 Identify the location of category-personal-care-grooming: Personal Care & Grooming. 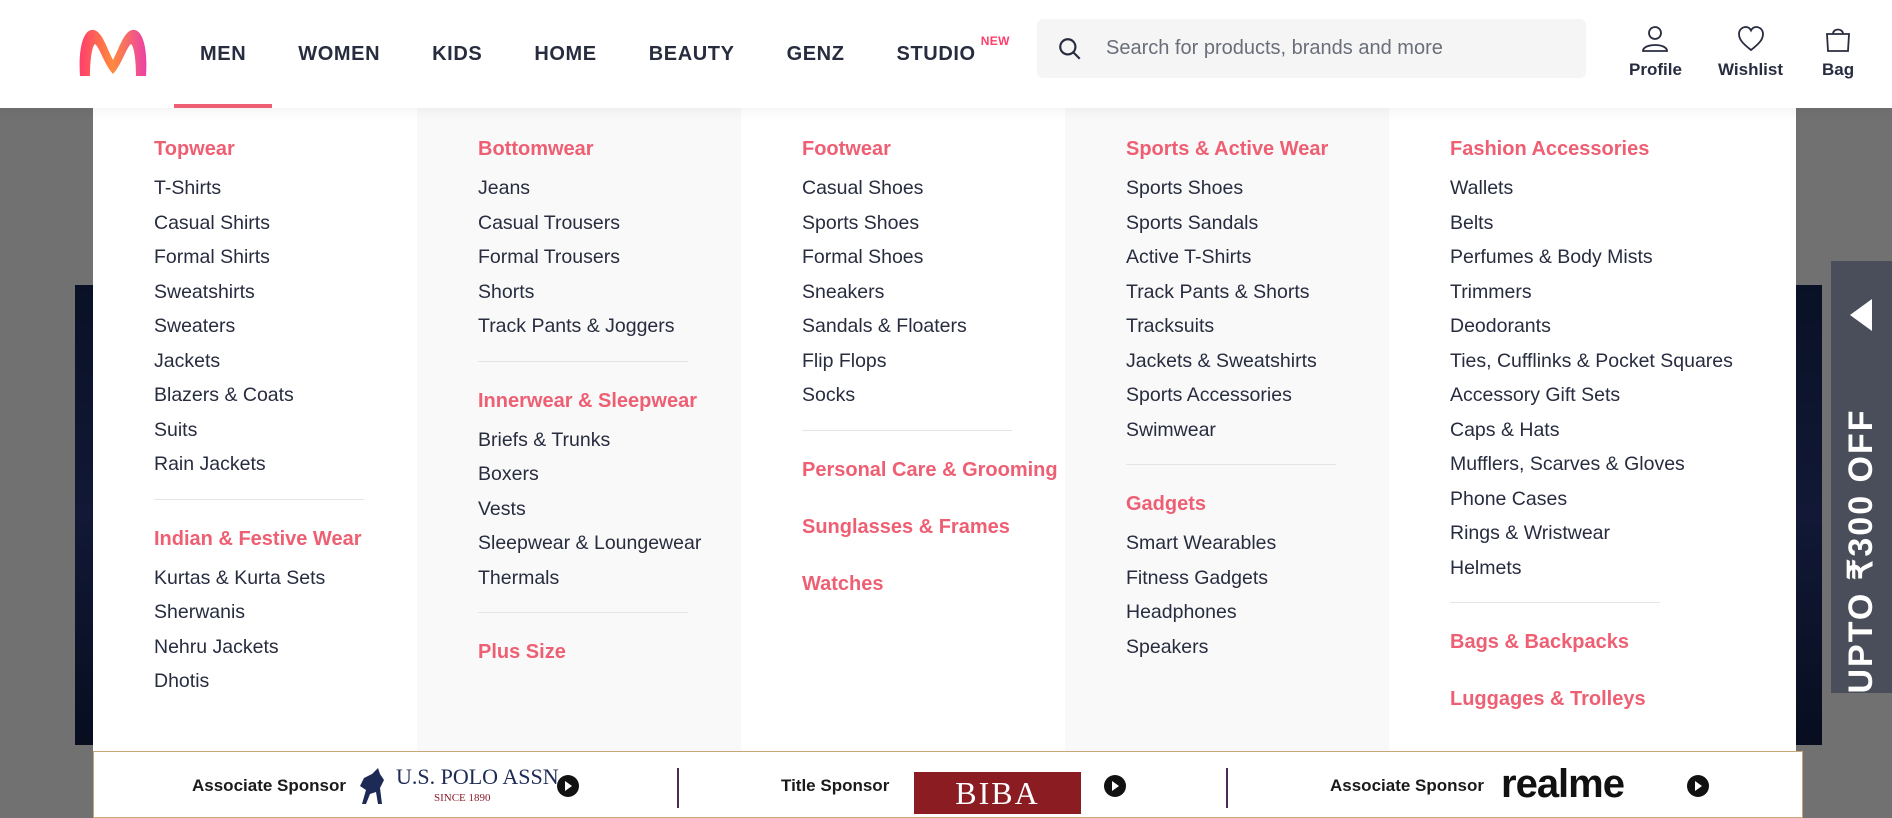
(933, 470).